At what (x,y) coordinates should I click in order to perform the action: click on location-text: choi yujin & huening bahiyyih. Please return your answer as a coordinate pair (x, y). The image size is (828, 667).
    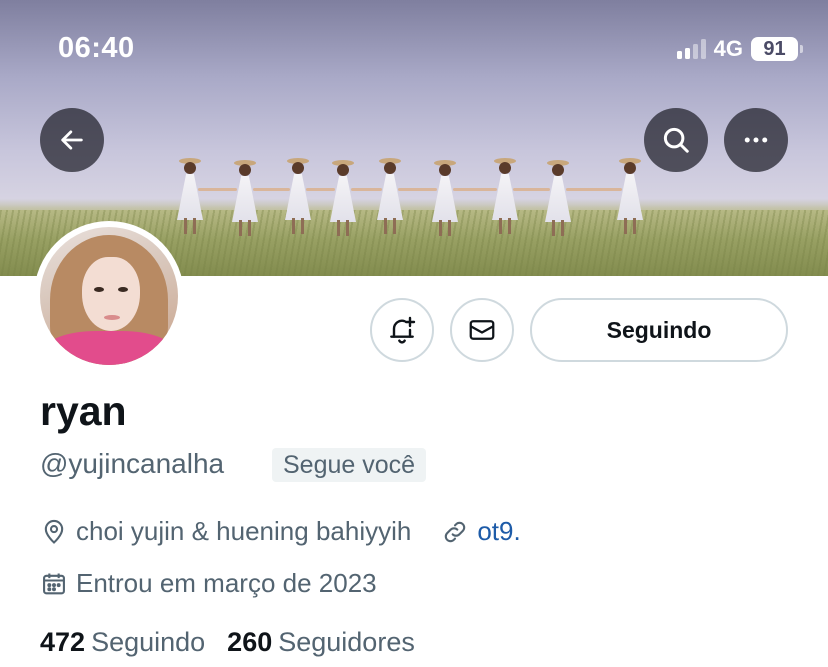
    Looking at the image, I should click on (244, 531).